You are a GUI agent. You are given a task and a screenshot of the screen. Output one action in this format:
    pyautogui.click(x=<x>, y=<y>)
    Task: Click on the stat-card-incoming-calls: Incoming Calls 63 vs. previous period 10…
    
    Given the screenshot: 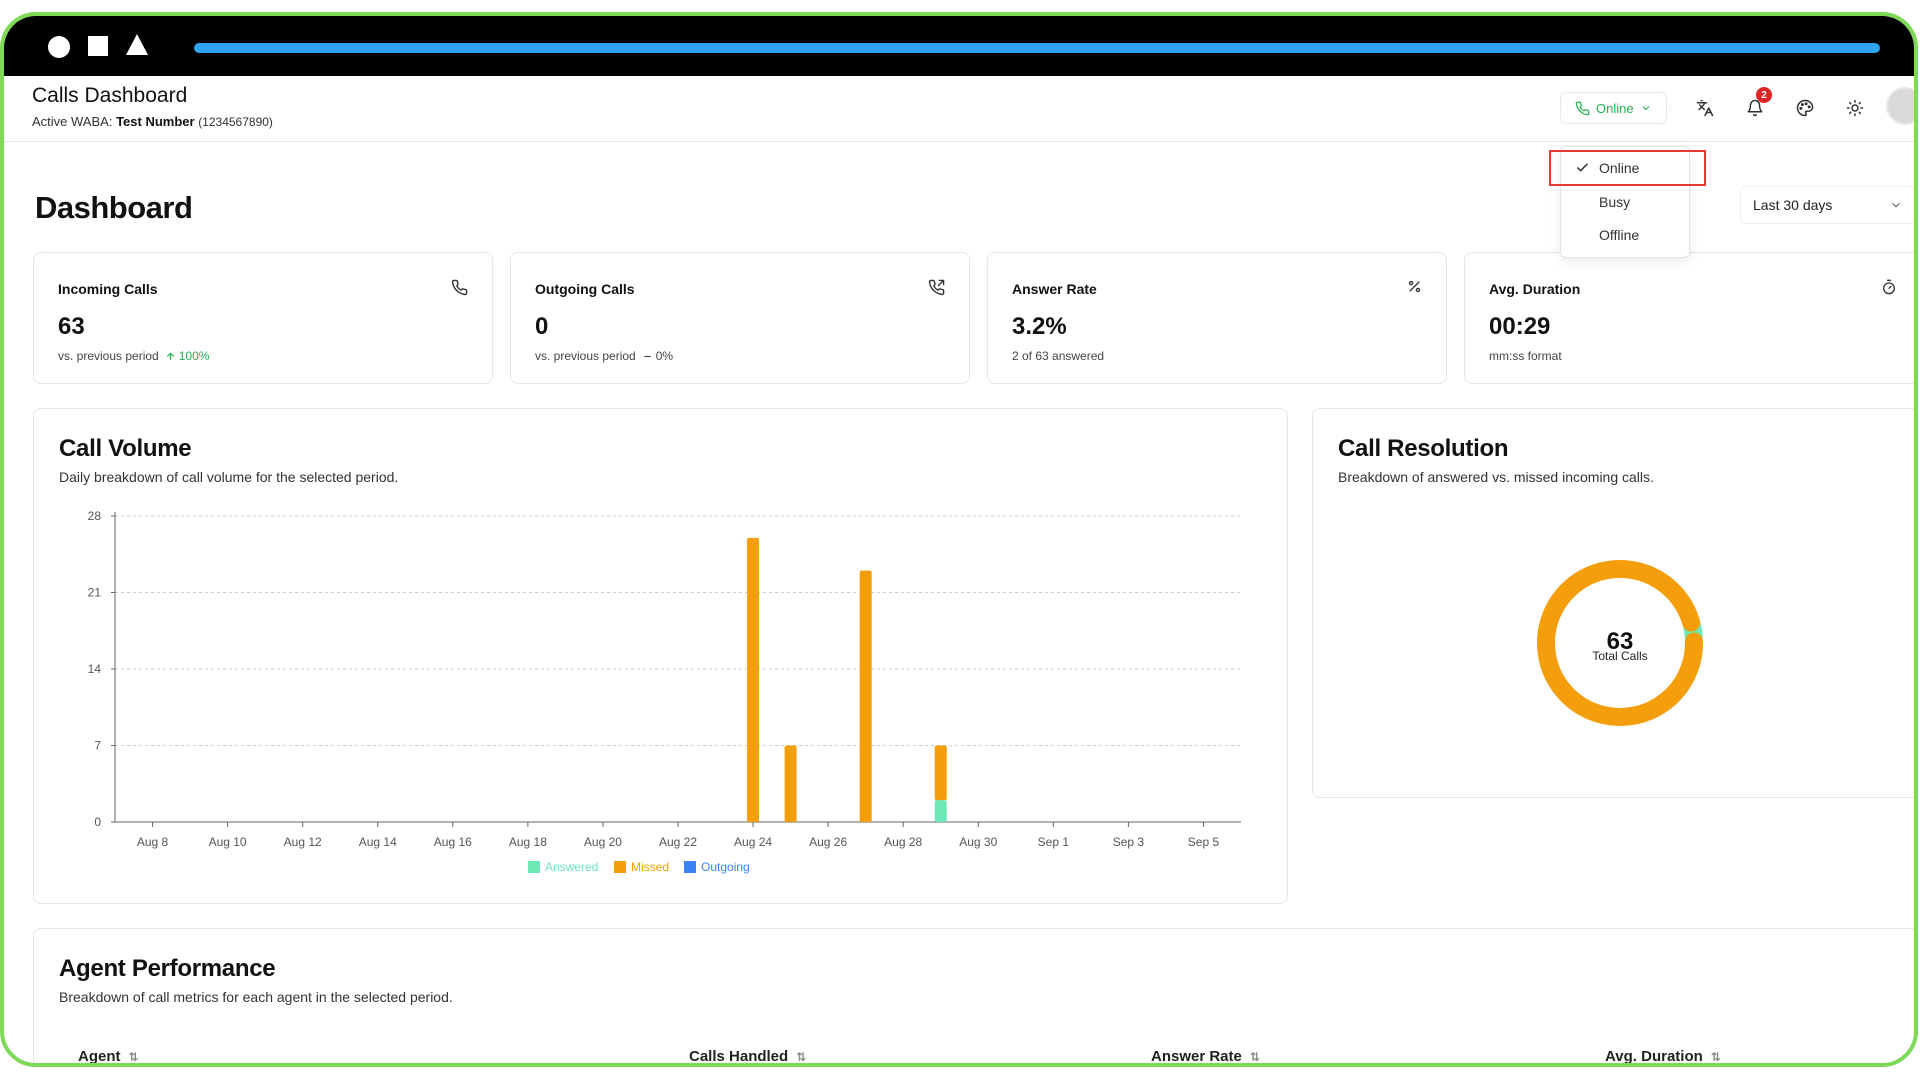 What is the action you would take?
    pyautogui.click(x=263, y=318)
    